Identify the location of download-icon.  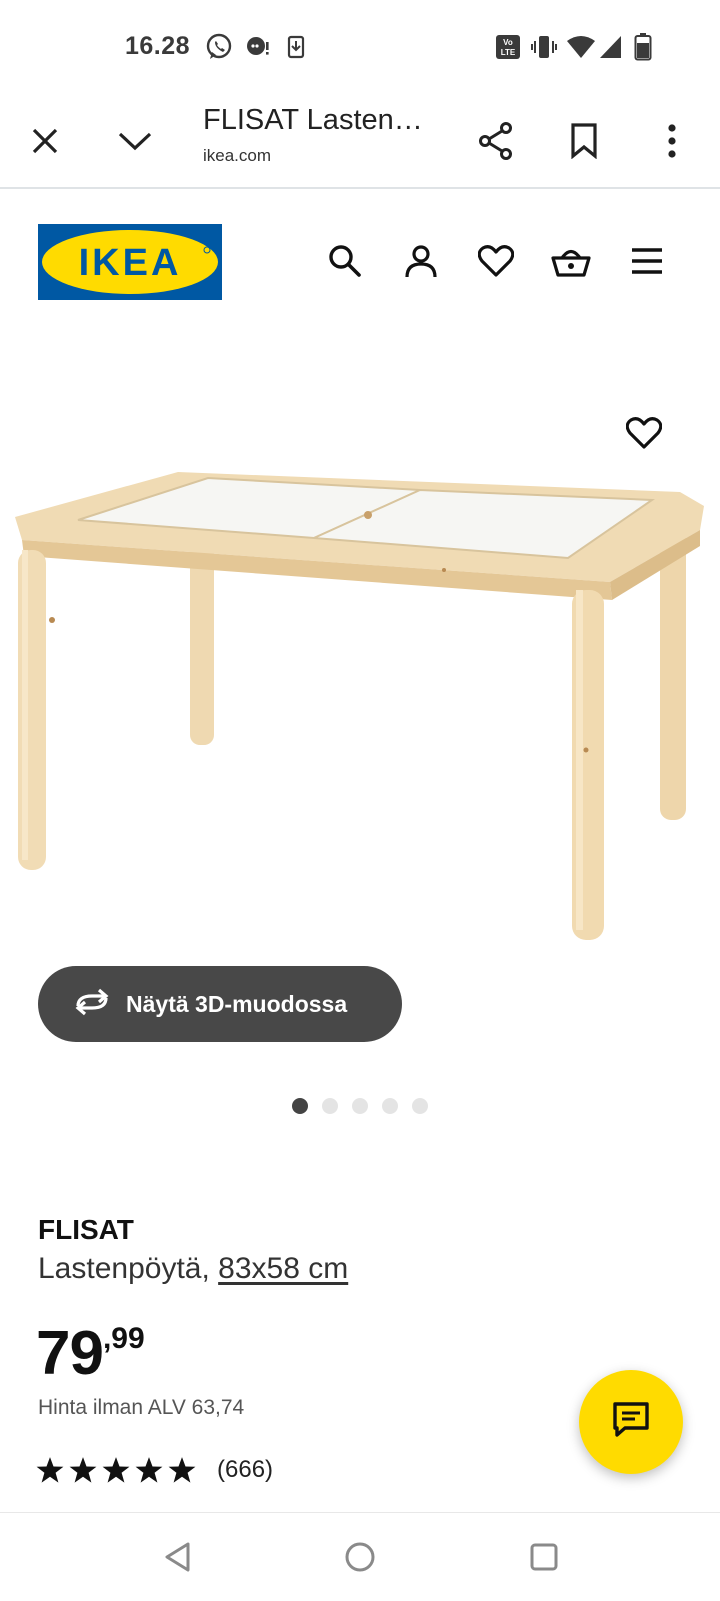
(296, 47).